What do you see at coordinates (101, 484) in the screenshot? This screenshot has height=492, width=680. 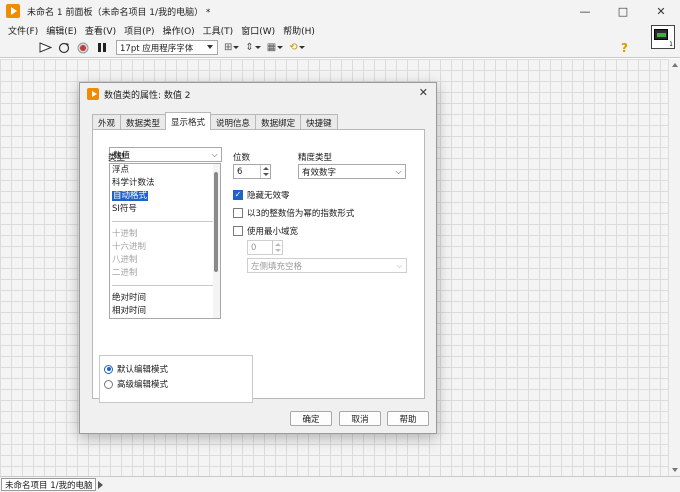 I see `play-arrow-icon` at bounding box center [101, 484].